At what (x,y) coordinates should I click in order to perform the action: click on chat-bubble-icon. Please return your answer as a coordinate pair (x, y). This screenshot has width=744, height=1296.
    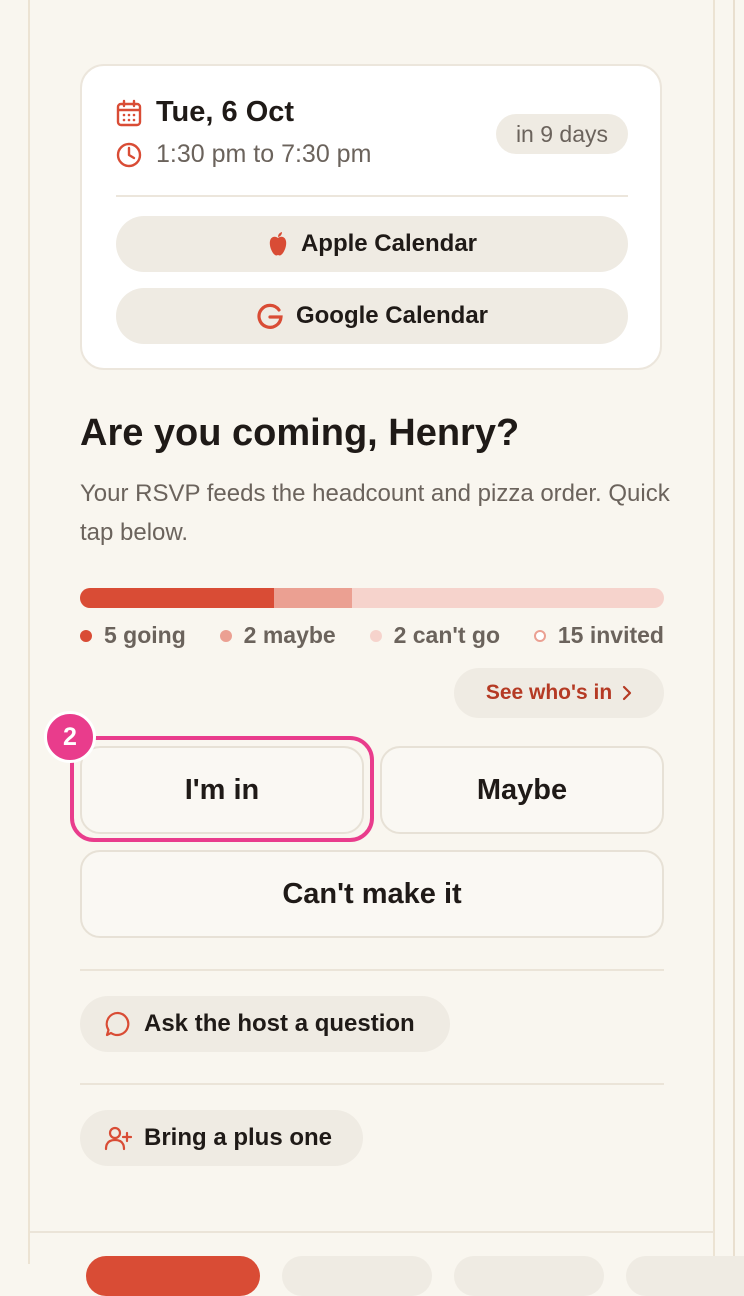
    Looking at the image, I should click on (117, 1024).